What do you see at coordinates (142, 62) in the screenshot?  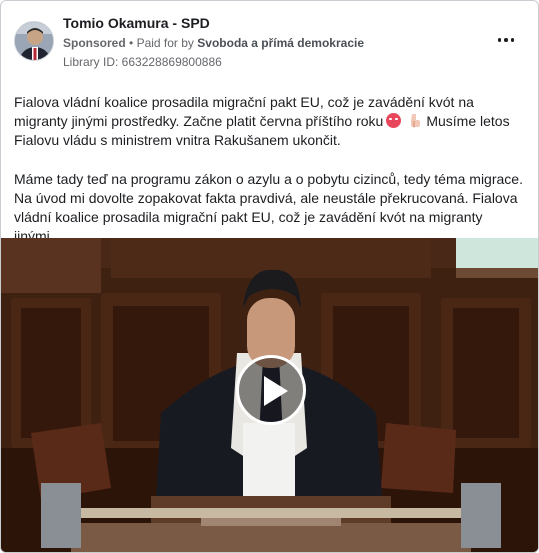 I see `library-id: Library ID: 663228869800886` at bounding box center [142, 62].